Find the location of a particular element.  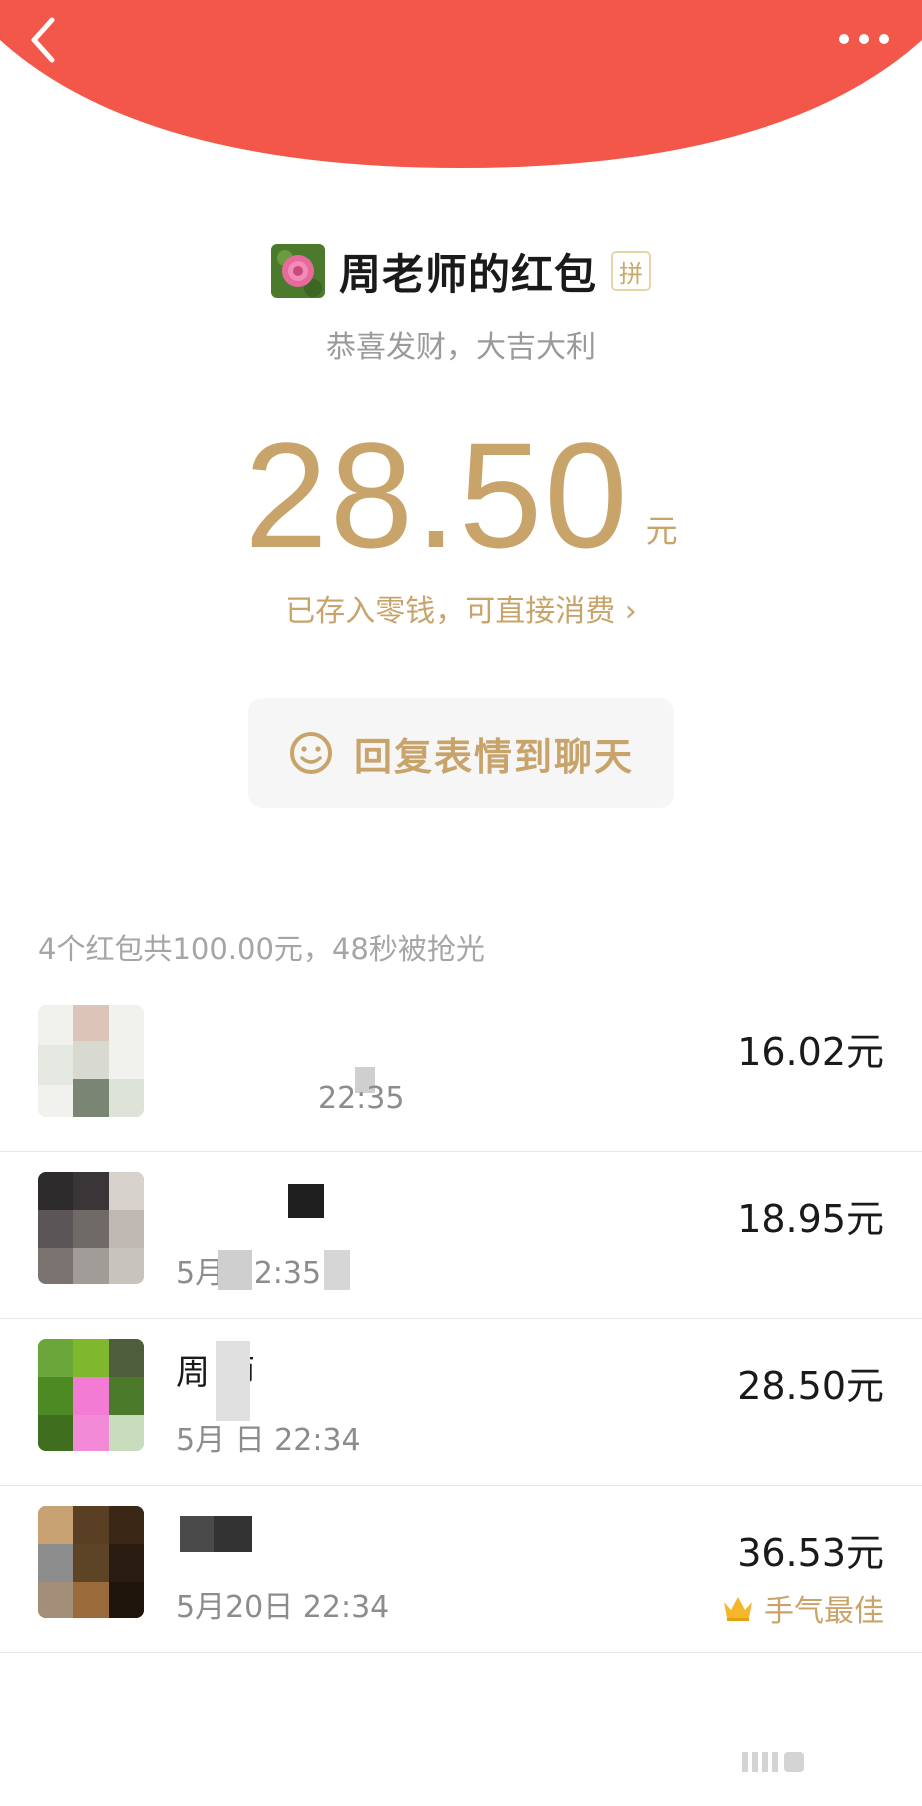

rose-icon is located at coordinates (297, 271).